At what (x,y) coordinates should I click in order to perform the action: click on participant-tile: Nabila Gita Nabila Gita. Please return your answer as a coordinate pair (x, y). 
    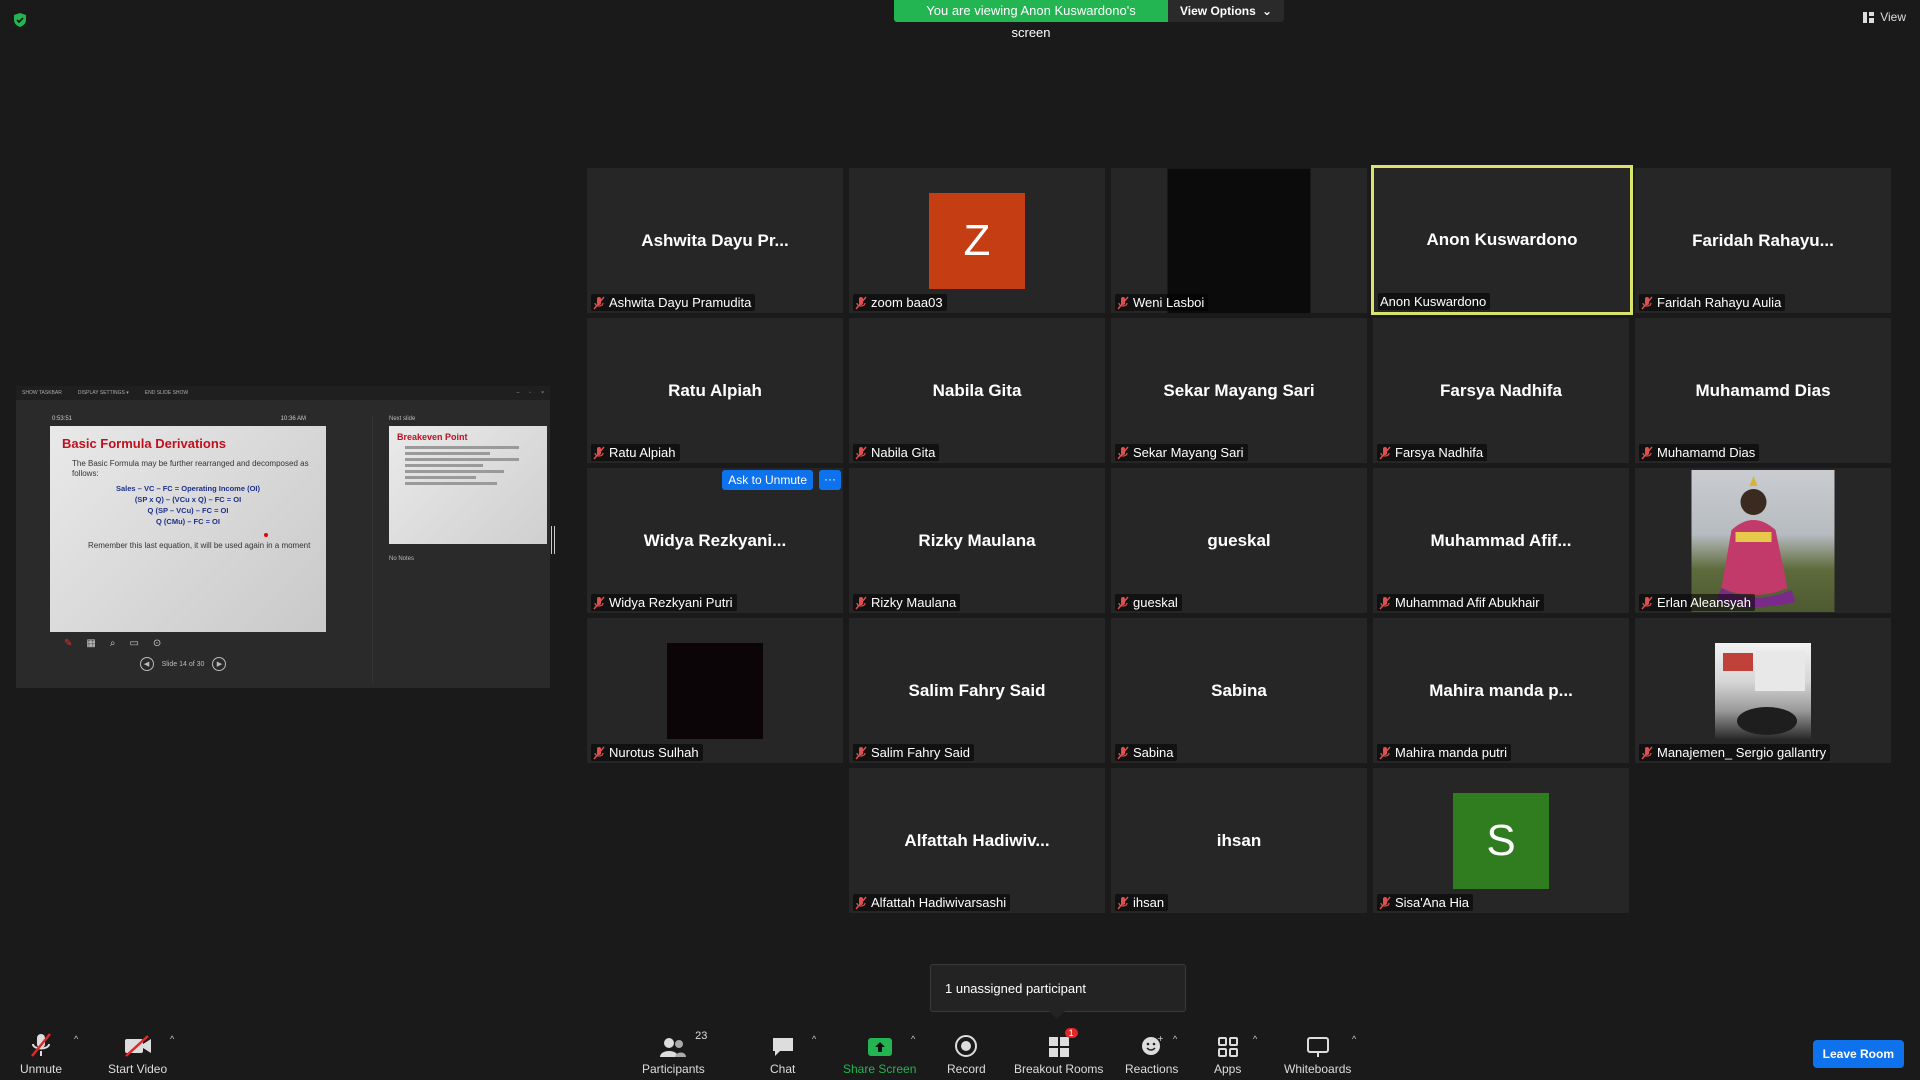
    Looking at the image, I should click on (977, 390).